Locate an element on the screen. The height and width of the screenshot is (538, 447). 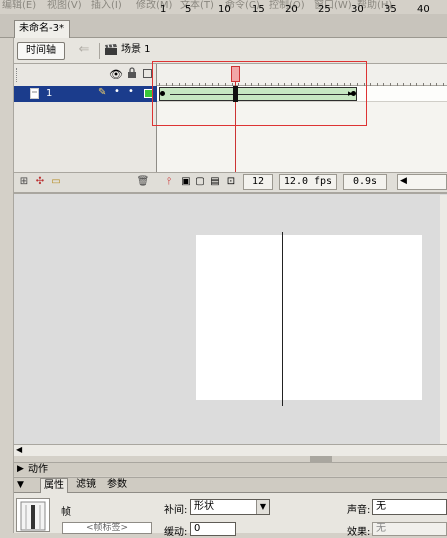
ruler-label-5: 5 is located at coordinates (188, 9).